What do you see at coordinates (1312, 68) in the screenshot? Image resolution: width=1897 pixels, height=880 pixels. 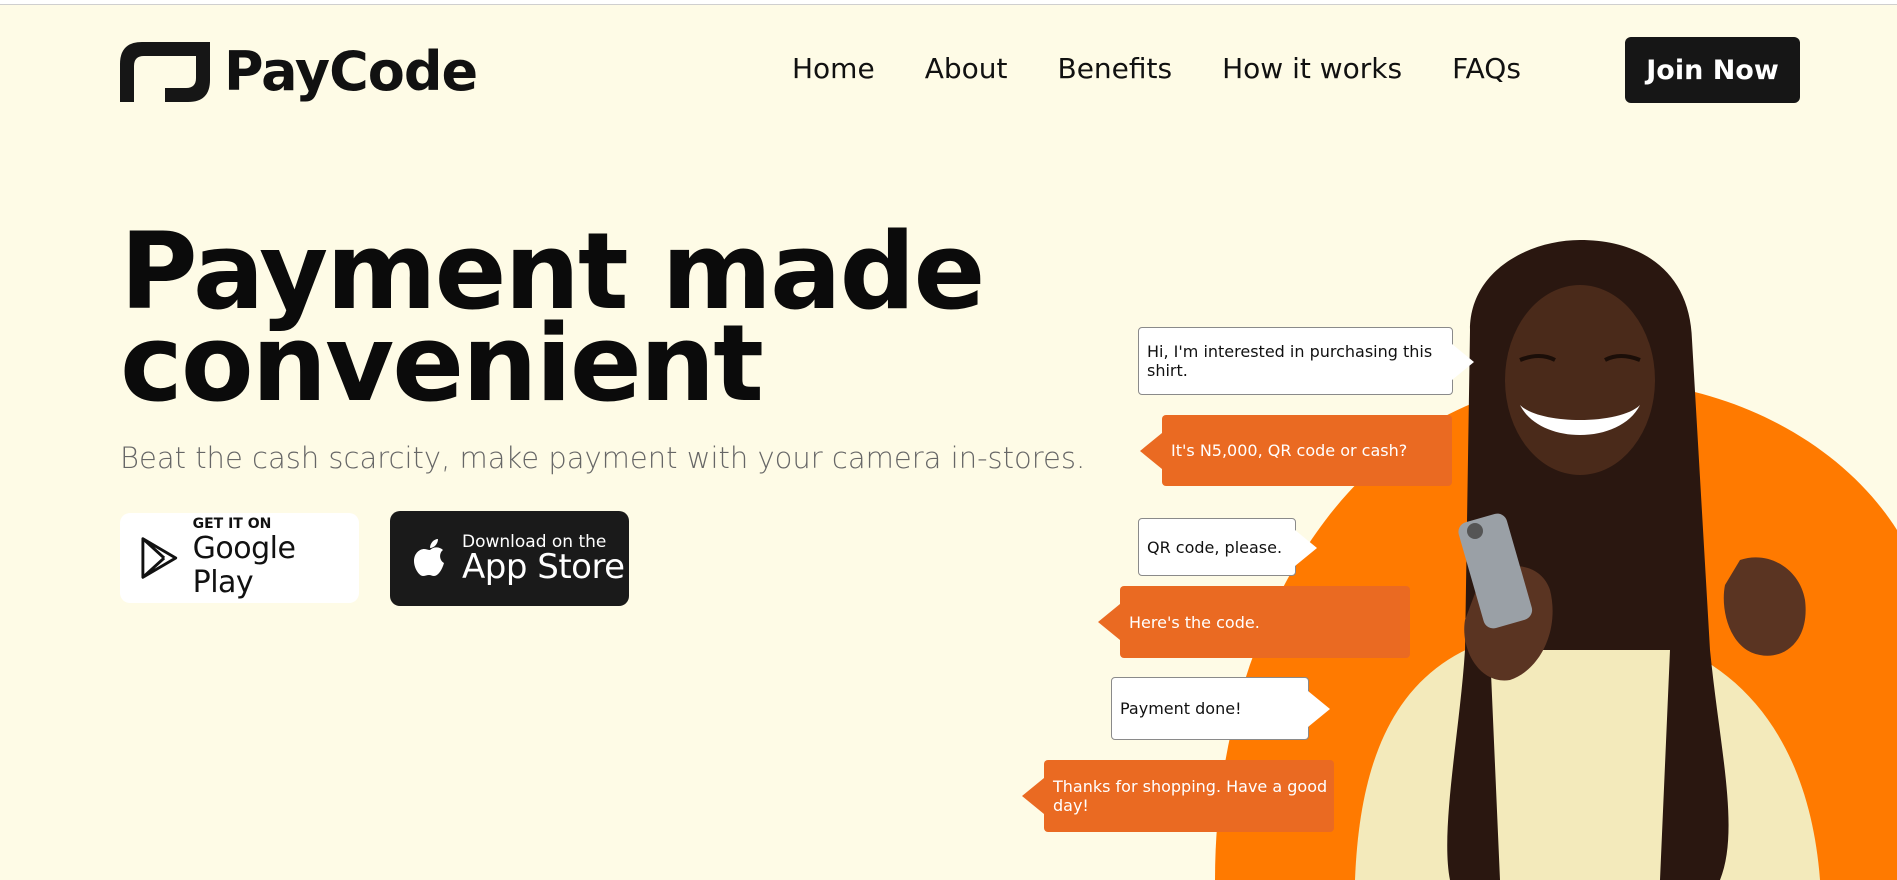 I see `nav-how-it-works: How it works` at bounding box center [1312, 68].